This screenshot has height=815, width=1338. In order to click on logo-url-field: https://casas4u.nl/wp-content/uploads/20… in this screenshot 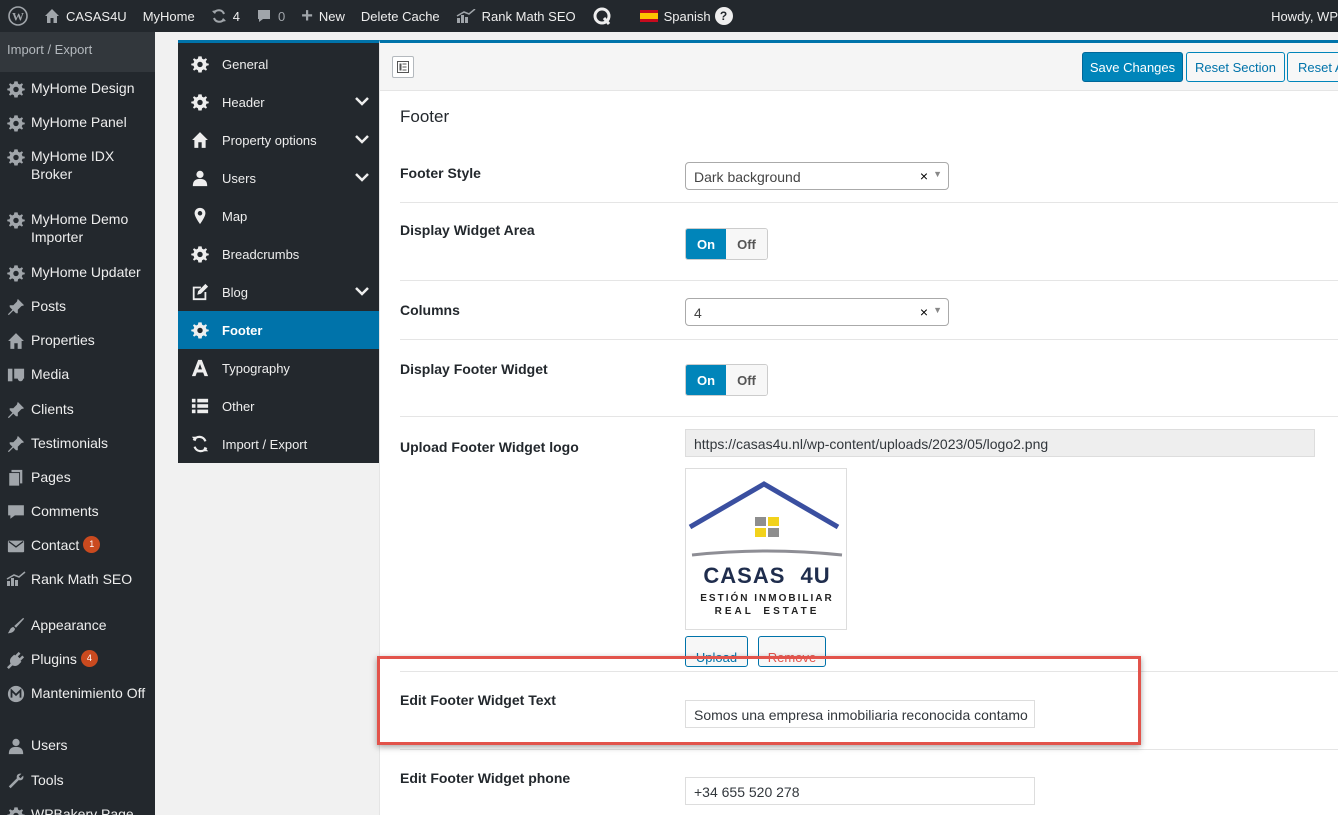, I will do `click(1000, 443)`.